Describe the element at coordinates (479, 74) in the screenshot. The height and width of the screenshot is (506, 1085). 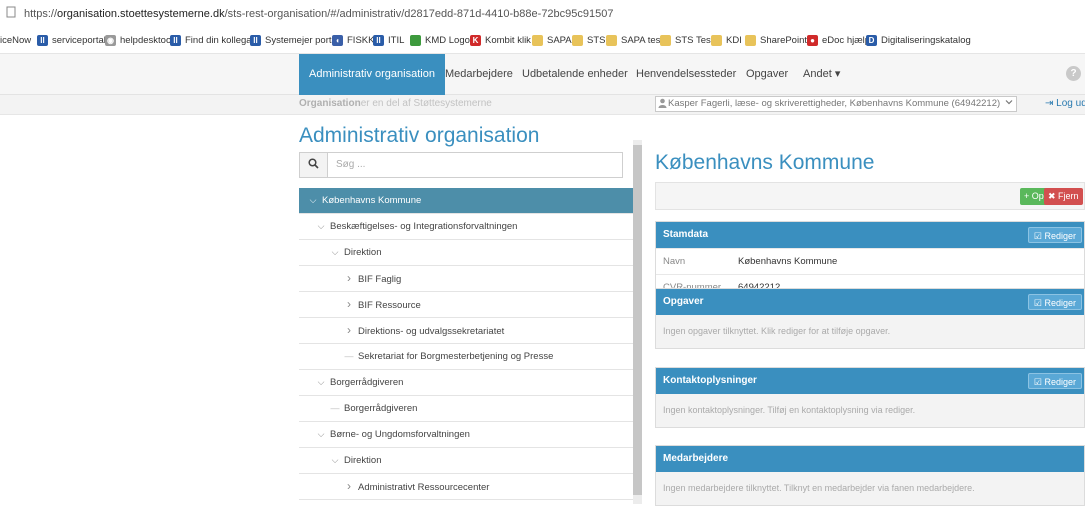
I see `tab-medarbejdere: Medarbejdere` at that location.